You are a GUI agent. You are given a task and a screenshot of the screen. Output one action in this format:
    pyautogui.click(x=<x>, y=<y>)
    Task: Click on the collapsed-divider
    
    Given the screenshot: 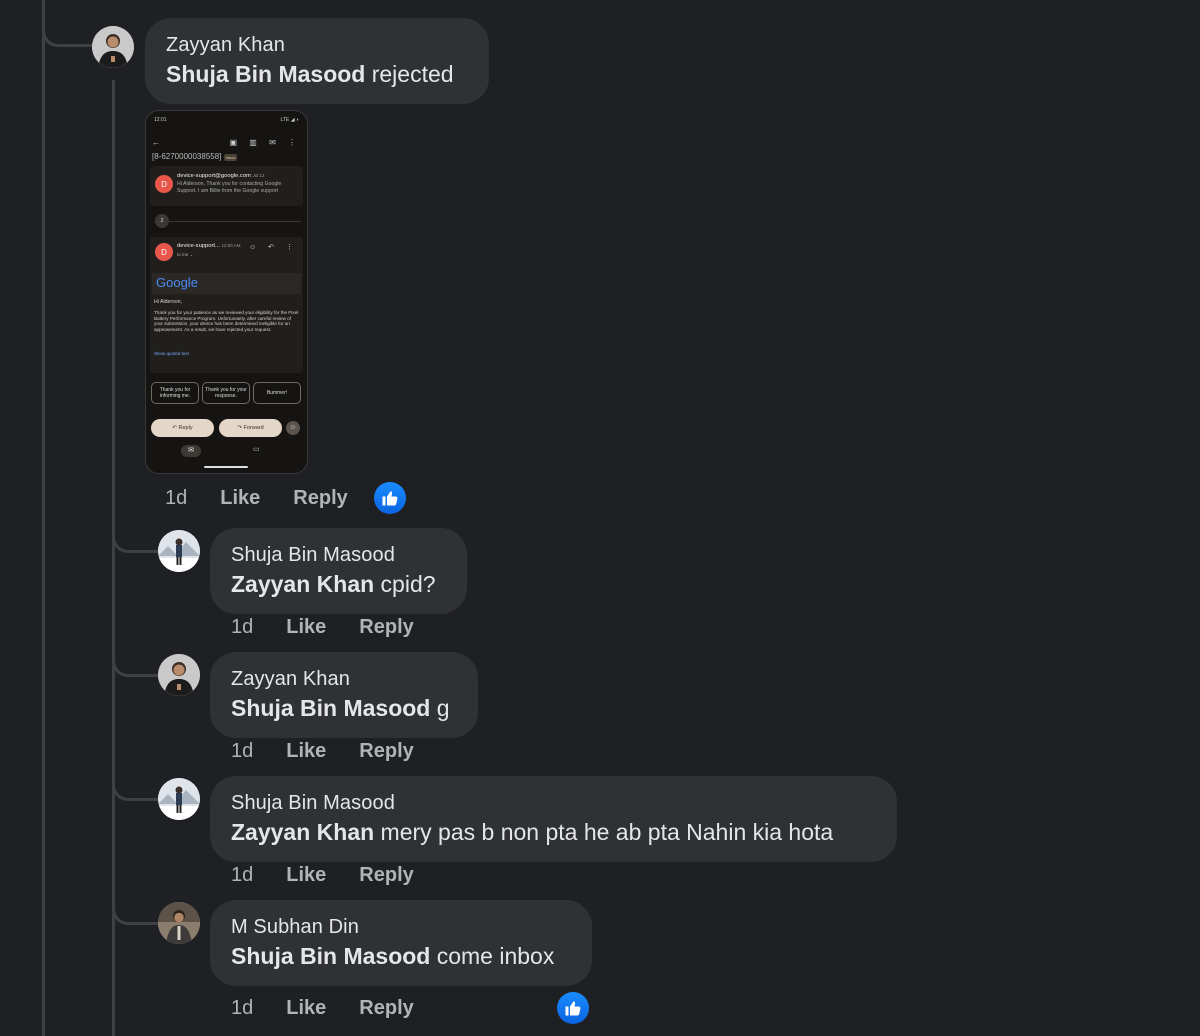 What is the action you would take?
    pyautogui.click(x=227, y=221)
    